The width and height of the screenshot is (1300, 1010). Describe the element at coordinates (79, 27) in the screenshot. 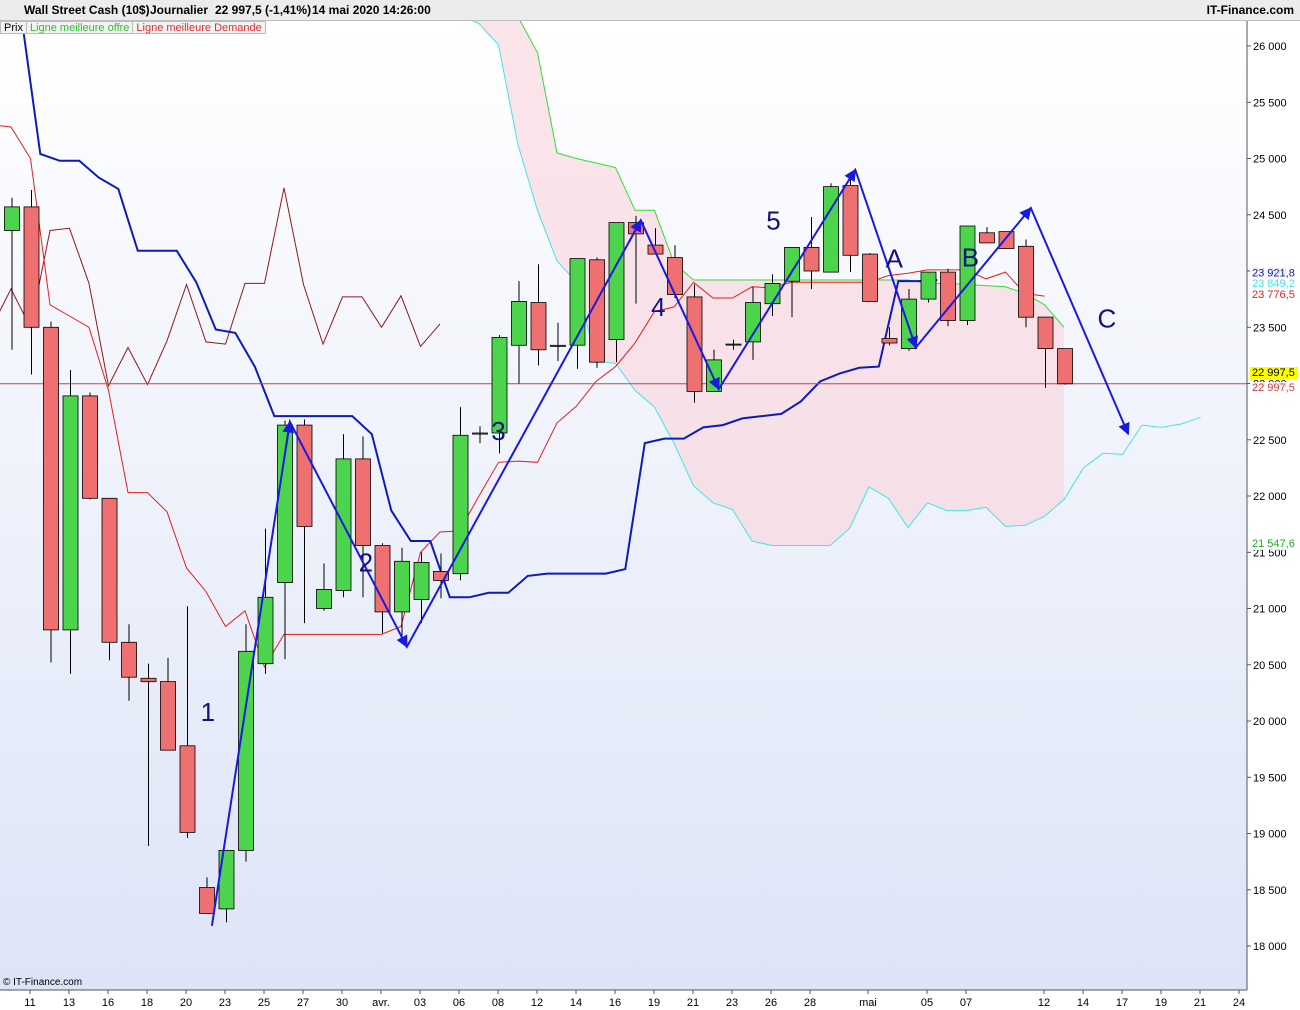

I see `legend-best-offer: Ligne meilleure offre` at that location.